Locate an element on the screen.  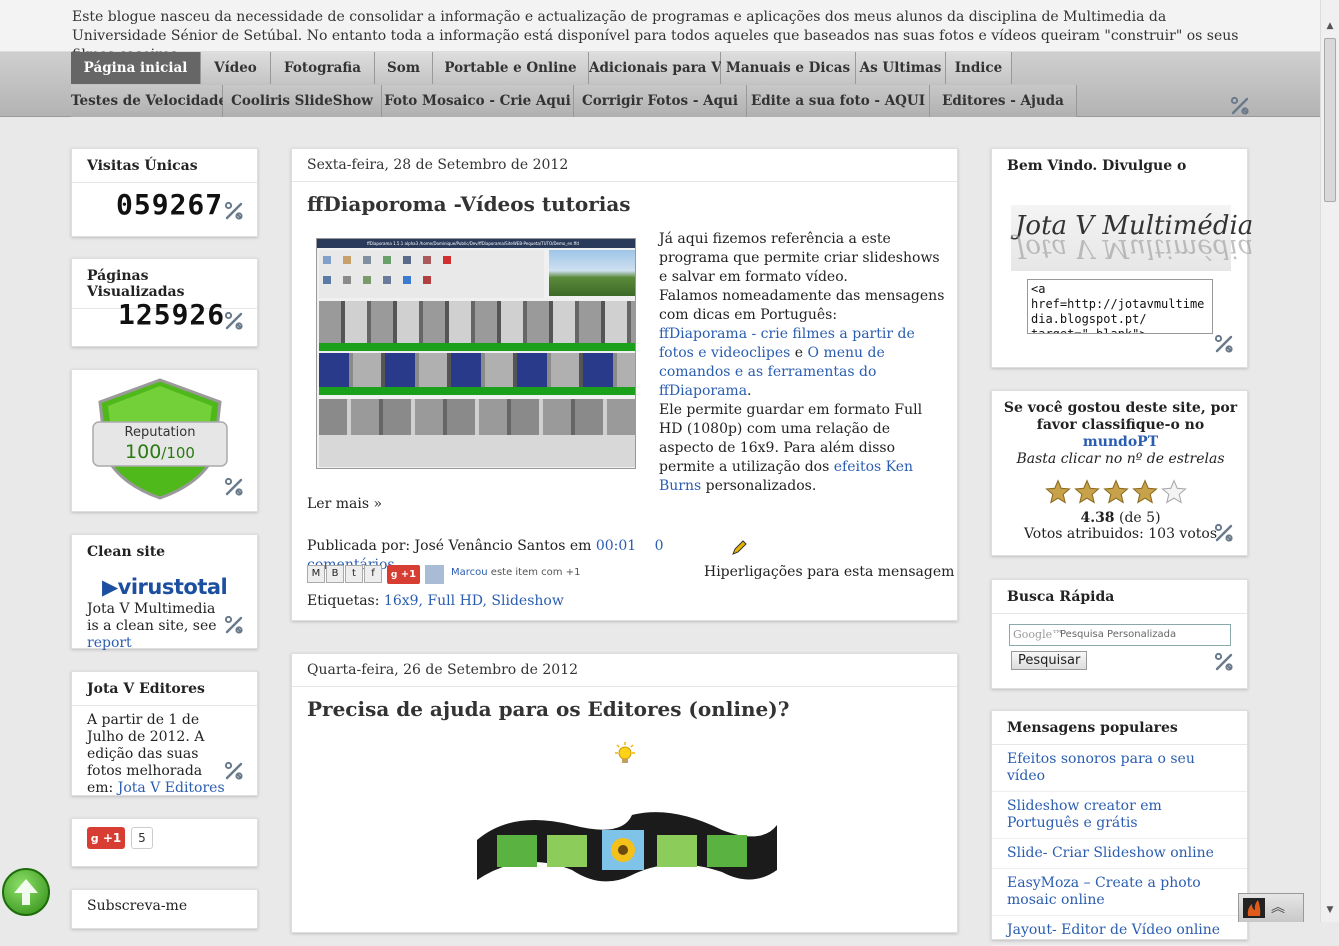
widget-title: Visitas Únicas is located at coordinates (164, 166).